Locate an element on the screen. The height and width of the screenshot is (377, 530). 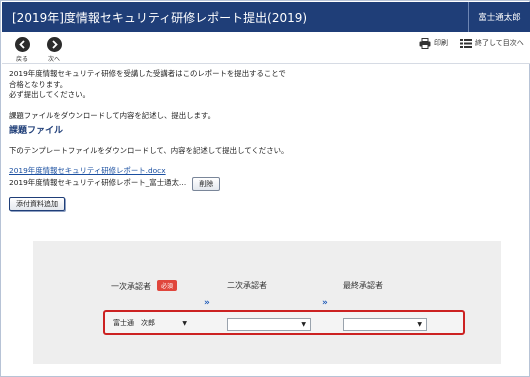
first-approver-value: 富士通 次郎 is located at coordinates (134, 323).